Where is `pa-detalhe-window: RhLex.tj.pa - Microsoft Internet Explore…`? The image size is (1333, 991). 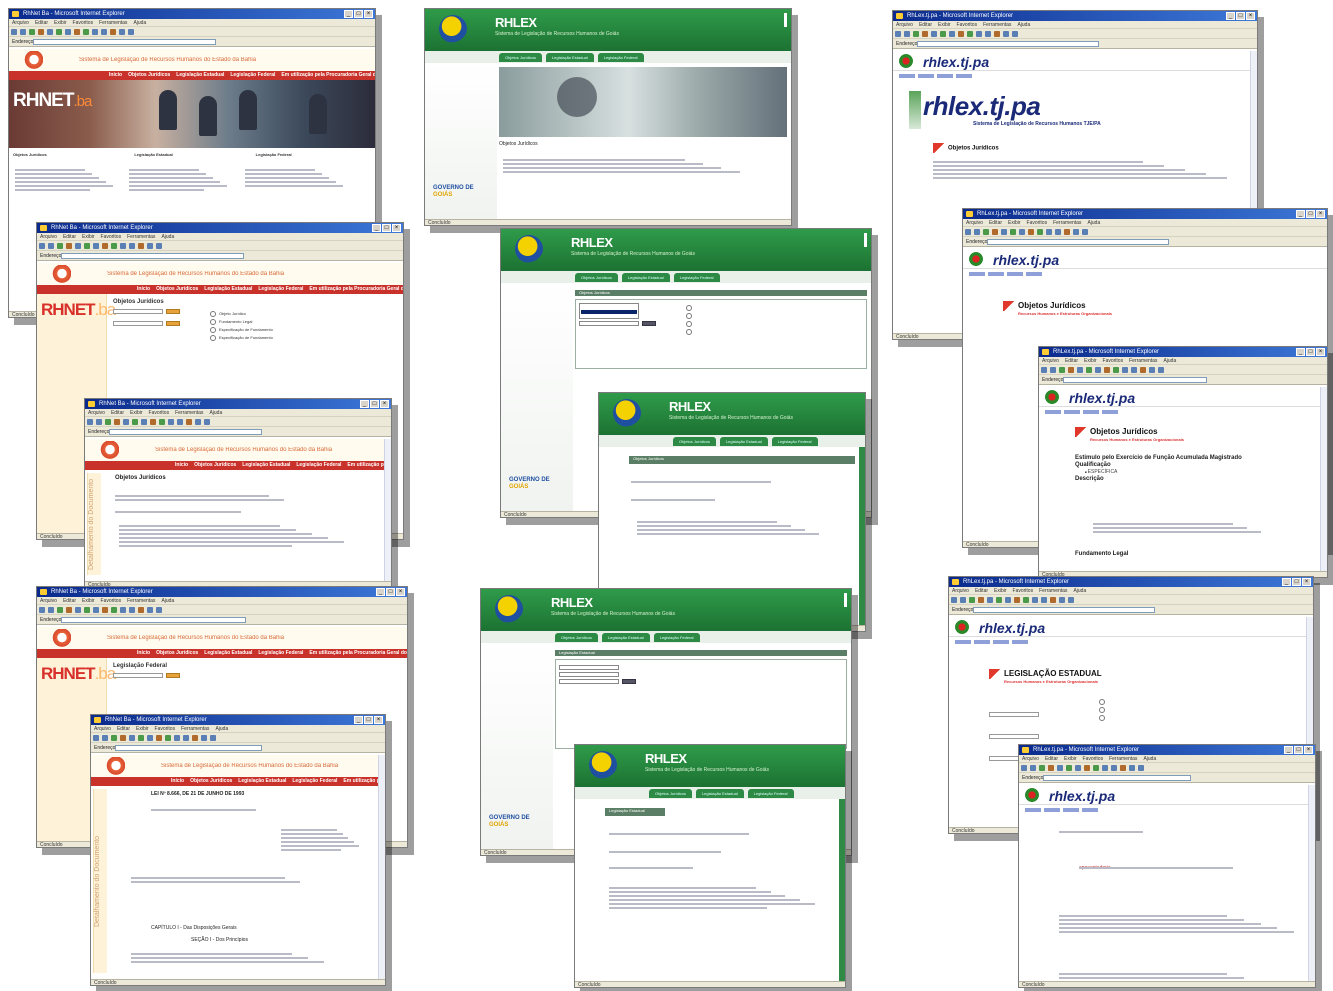 pa-detalhe-window: RhLex.tj.pa - Microsoft Internet Explore… is located at coordinates (1183, 462).